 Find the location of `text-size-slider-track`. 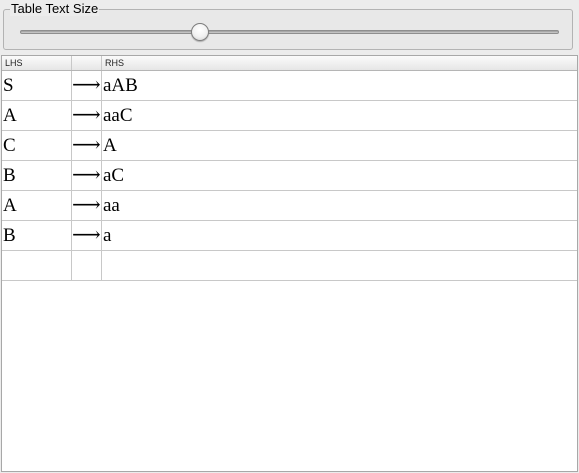

text-size-slider-track is located at coordinates (289, 32).